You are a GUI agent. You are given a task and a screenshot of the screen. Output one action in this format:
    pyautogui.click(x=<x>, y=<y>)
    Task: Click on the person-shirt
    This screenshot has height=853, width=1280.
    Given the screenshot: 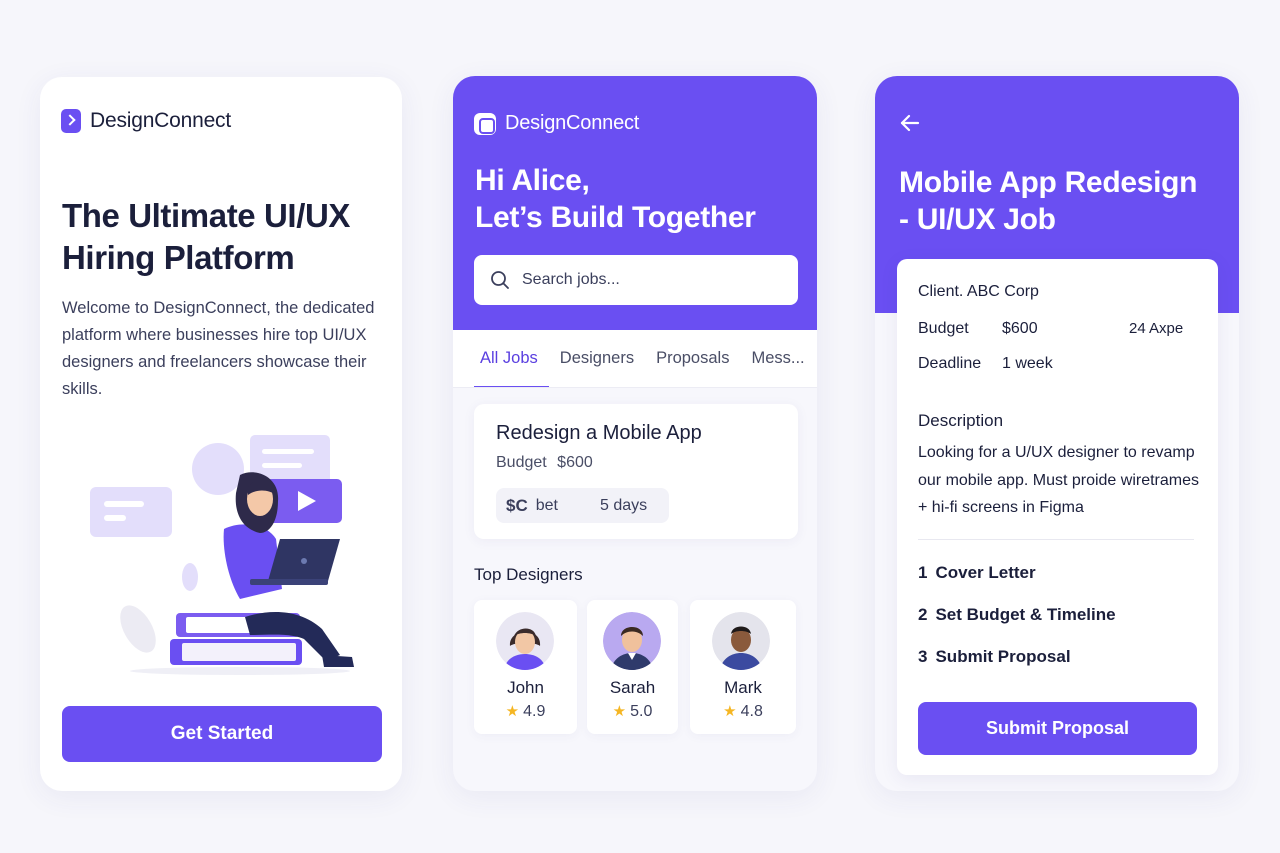 What is the action you would take?
    pyautogui.click(x=252, y=561)
    